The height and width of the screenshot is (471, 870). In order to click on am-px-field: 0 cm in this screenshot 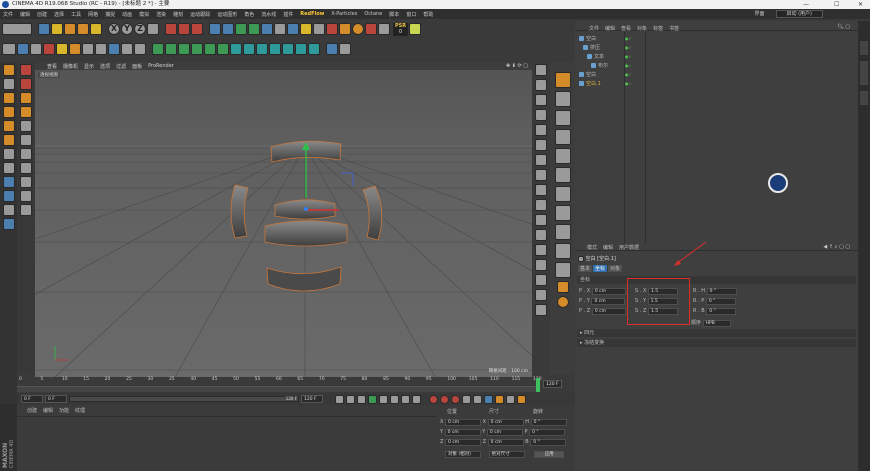, I will do `click(608, 291)`.